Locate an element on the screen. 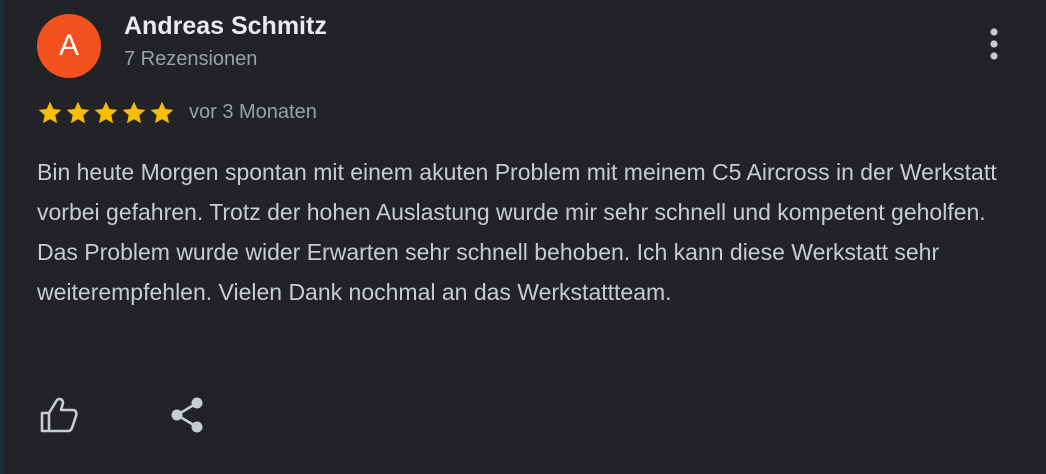 The width and height of the screenshot is (1046, 474). avatar-letter: A is located at coordinates (68, 45).